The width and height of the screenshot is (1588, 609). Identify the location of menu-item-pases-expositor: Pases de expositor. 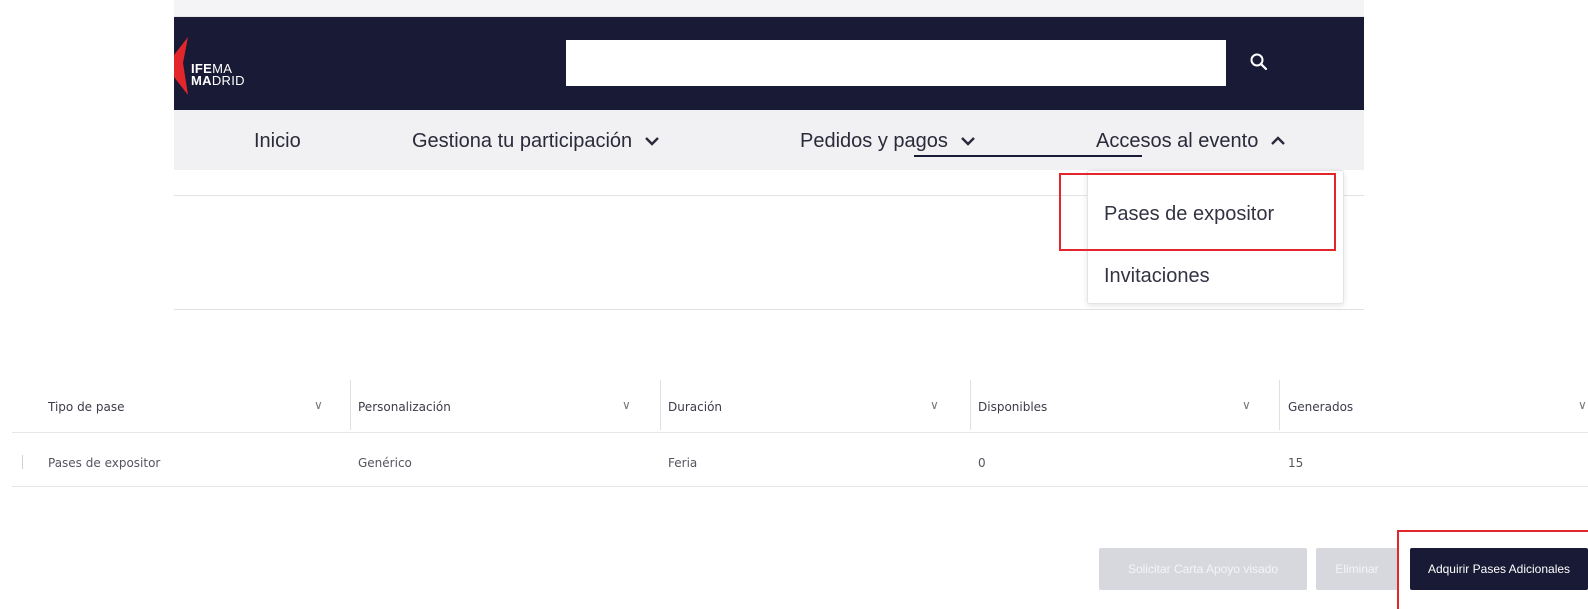
(1189, 214).